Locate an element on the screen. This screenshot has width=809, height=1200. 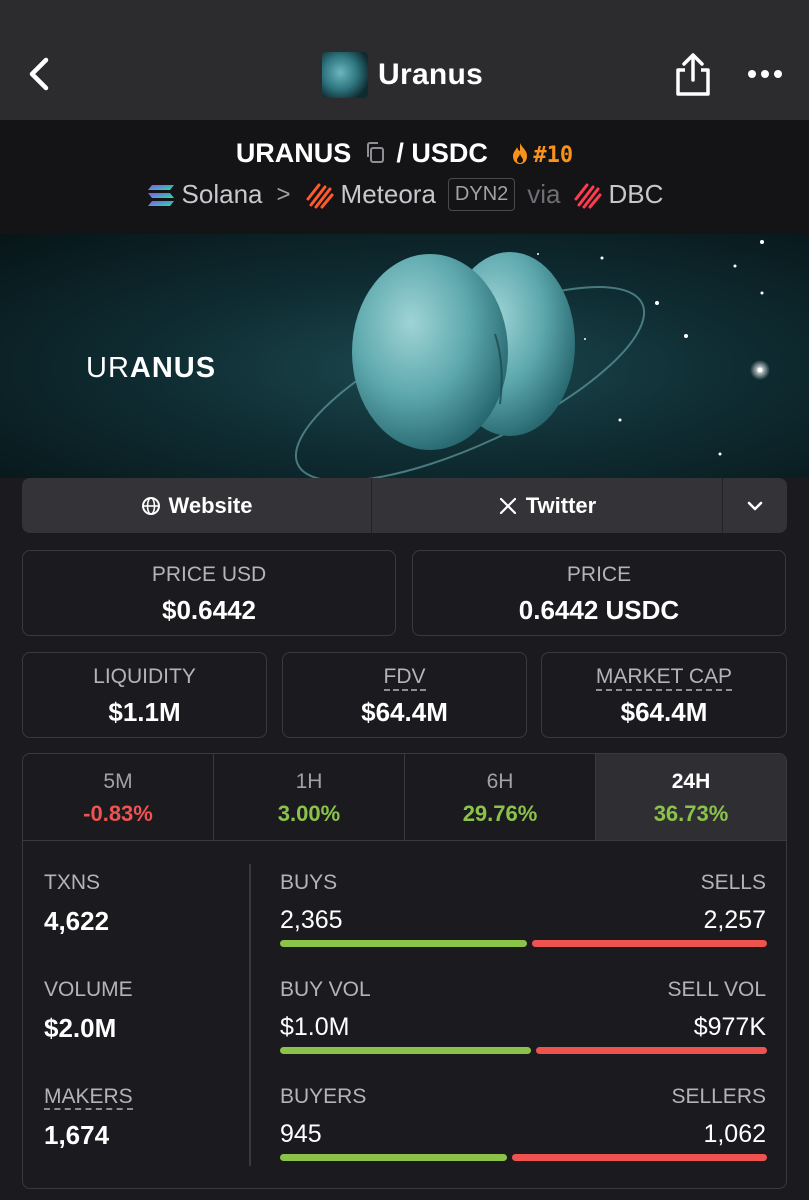
buyers-bar is located at coordinates (393, 1157).